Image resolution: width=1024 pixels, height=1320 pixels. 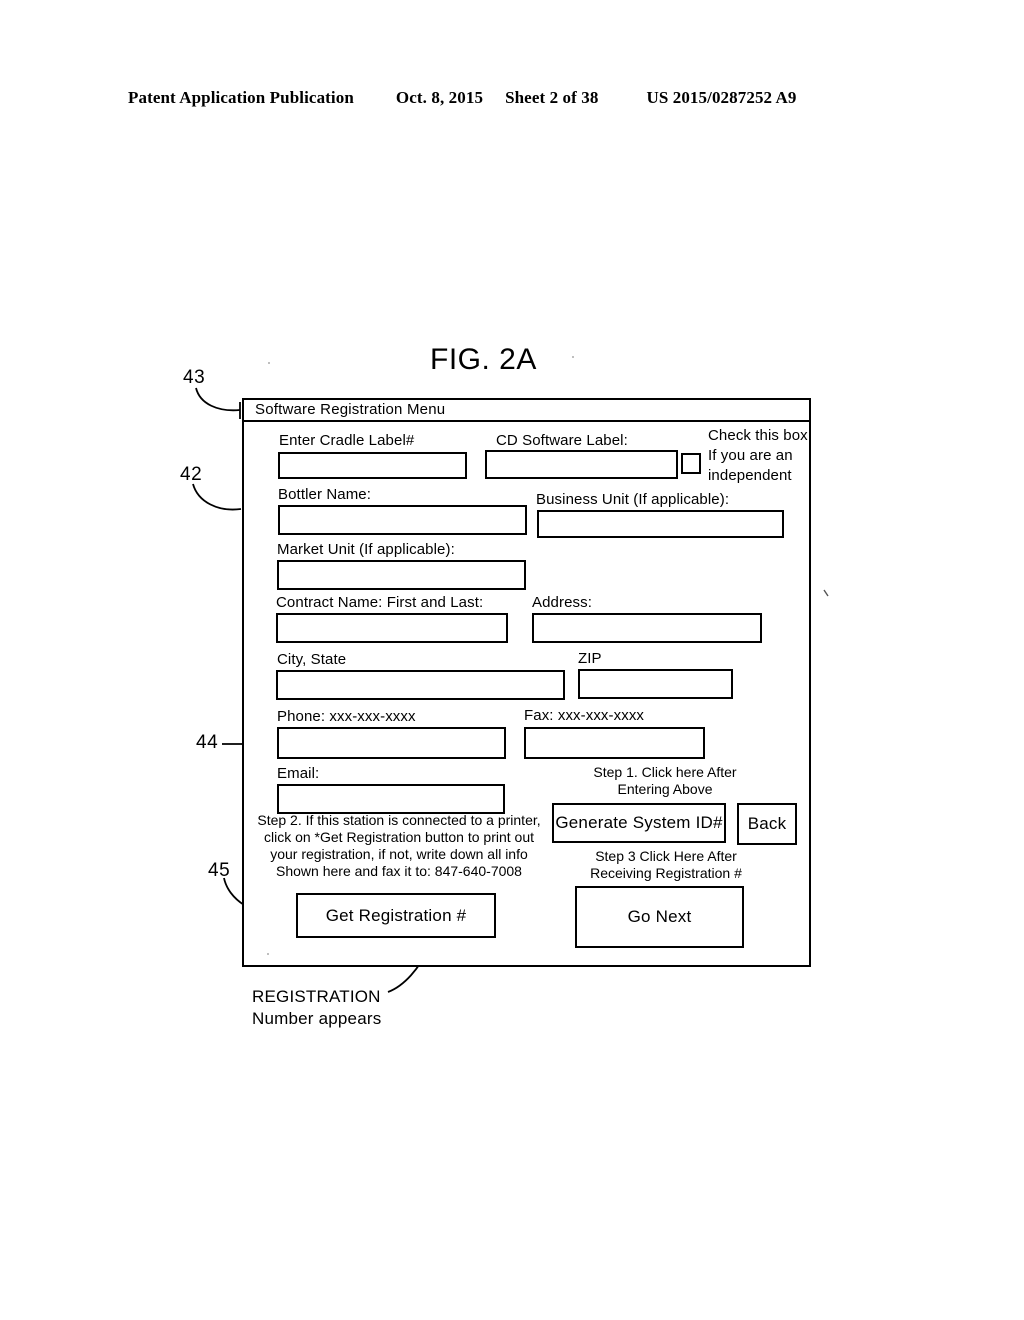 I want to click on publication-header-number: US 2015/0287252 A9, so click(x=721, y=97).